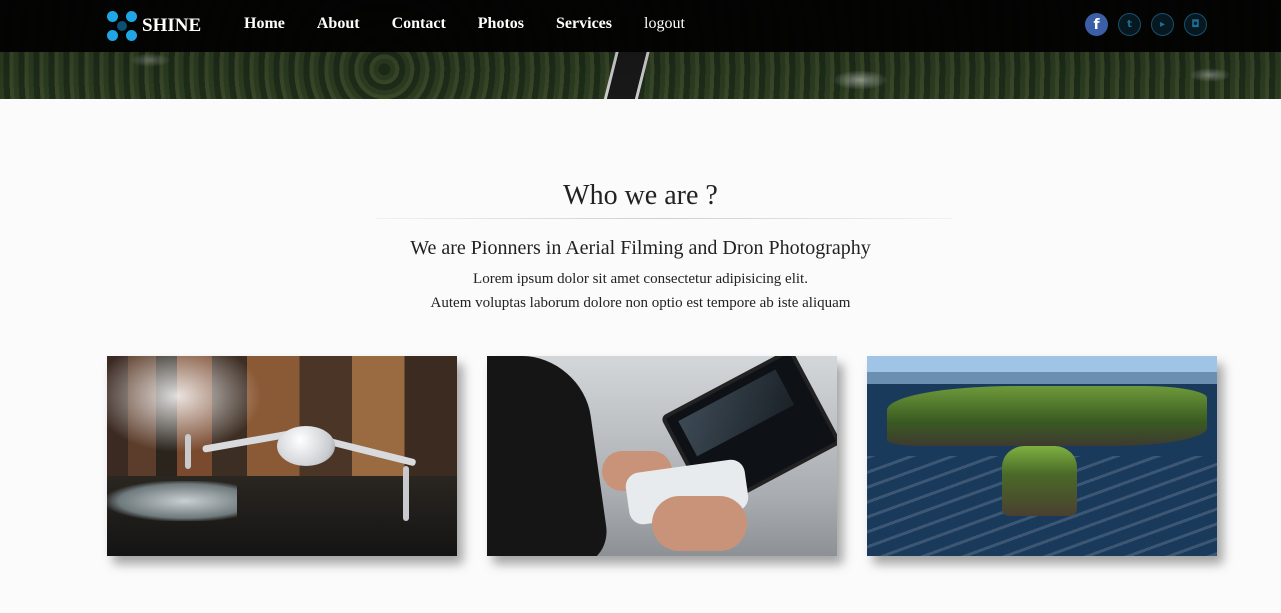  Describe the element at coordinates (640, 195) in the screenshot. I see `section-title: Who we are ?` at that location.